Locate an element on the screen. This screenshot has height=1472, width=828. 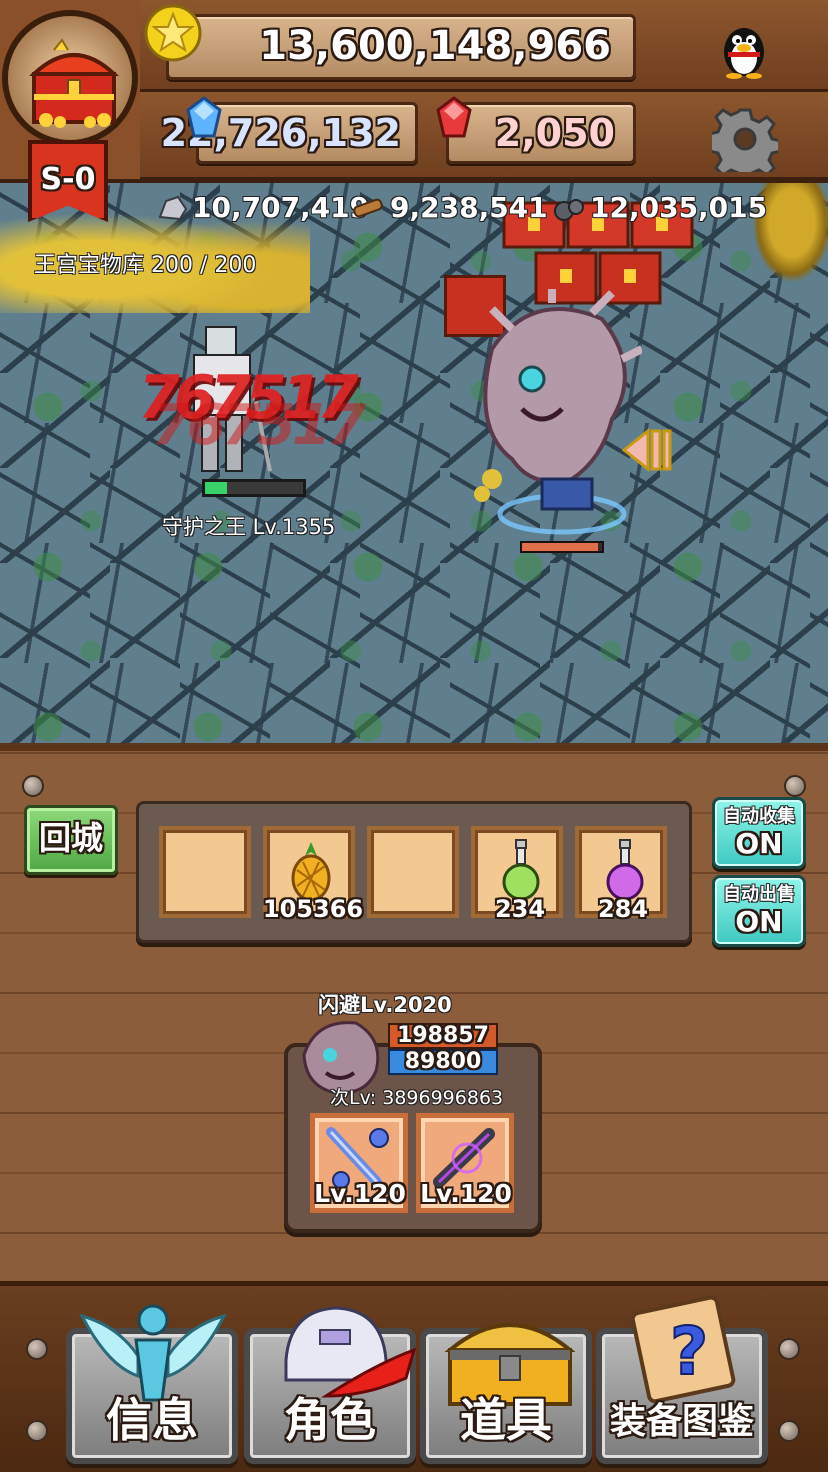
bottom-nav: 信息 角色 道具 ? 装备图鉴 is located at coordinates (414, 1376).